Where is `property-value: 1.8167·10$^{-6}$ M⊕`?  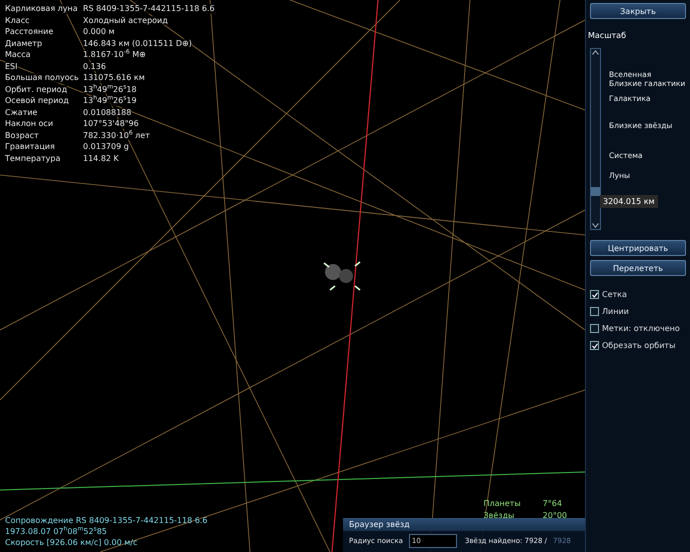 property-value: 1.8167·10$^{-6}$ M⊕ is located at coordinates (114, 55).